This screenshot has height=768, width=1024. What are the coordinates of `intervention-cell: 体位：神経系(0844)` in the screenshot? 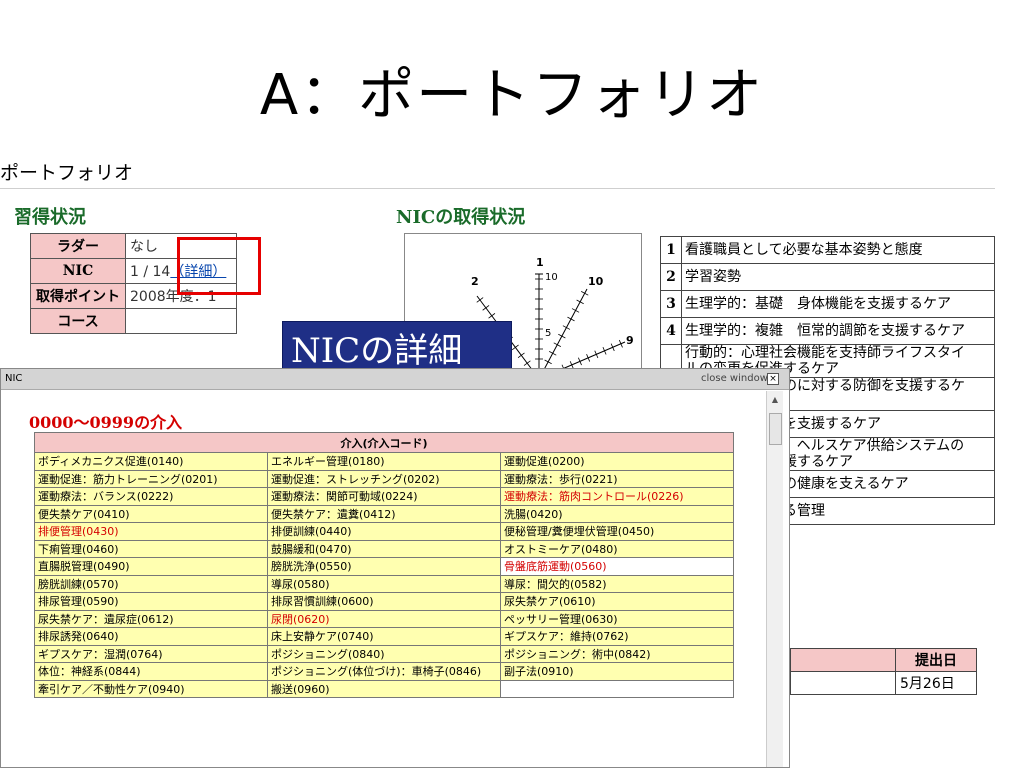 It's located at (151, 671).